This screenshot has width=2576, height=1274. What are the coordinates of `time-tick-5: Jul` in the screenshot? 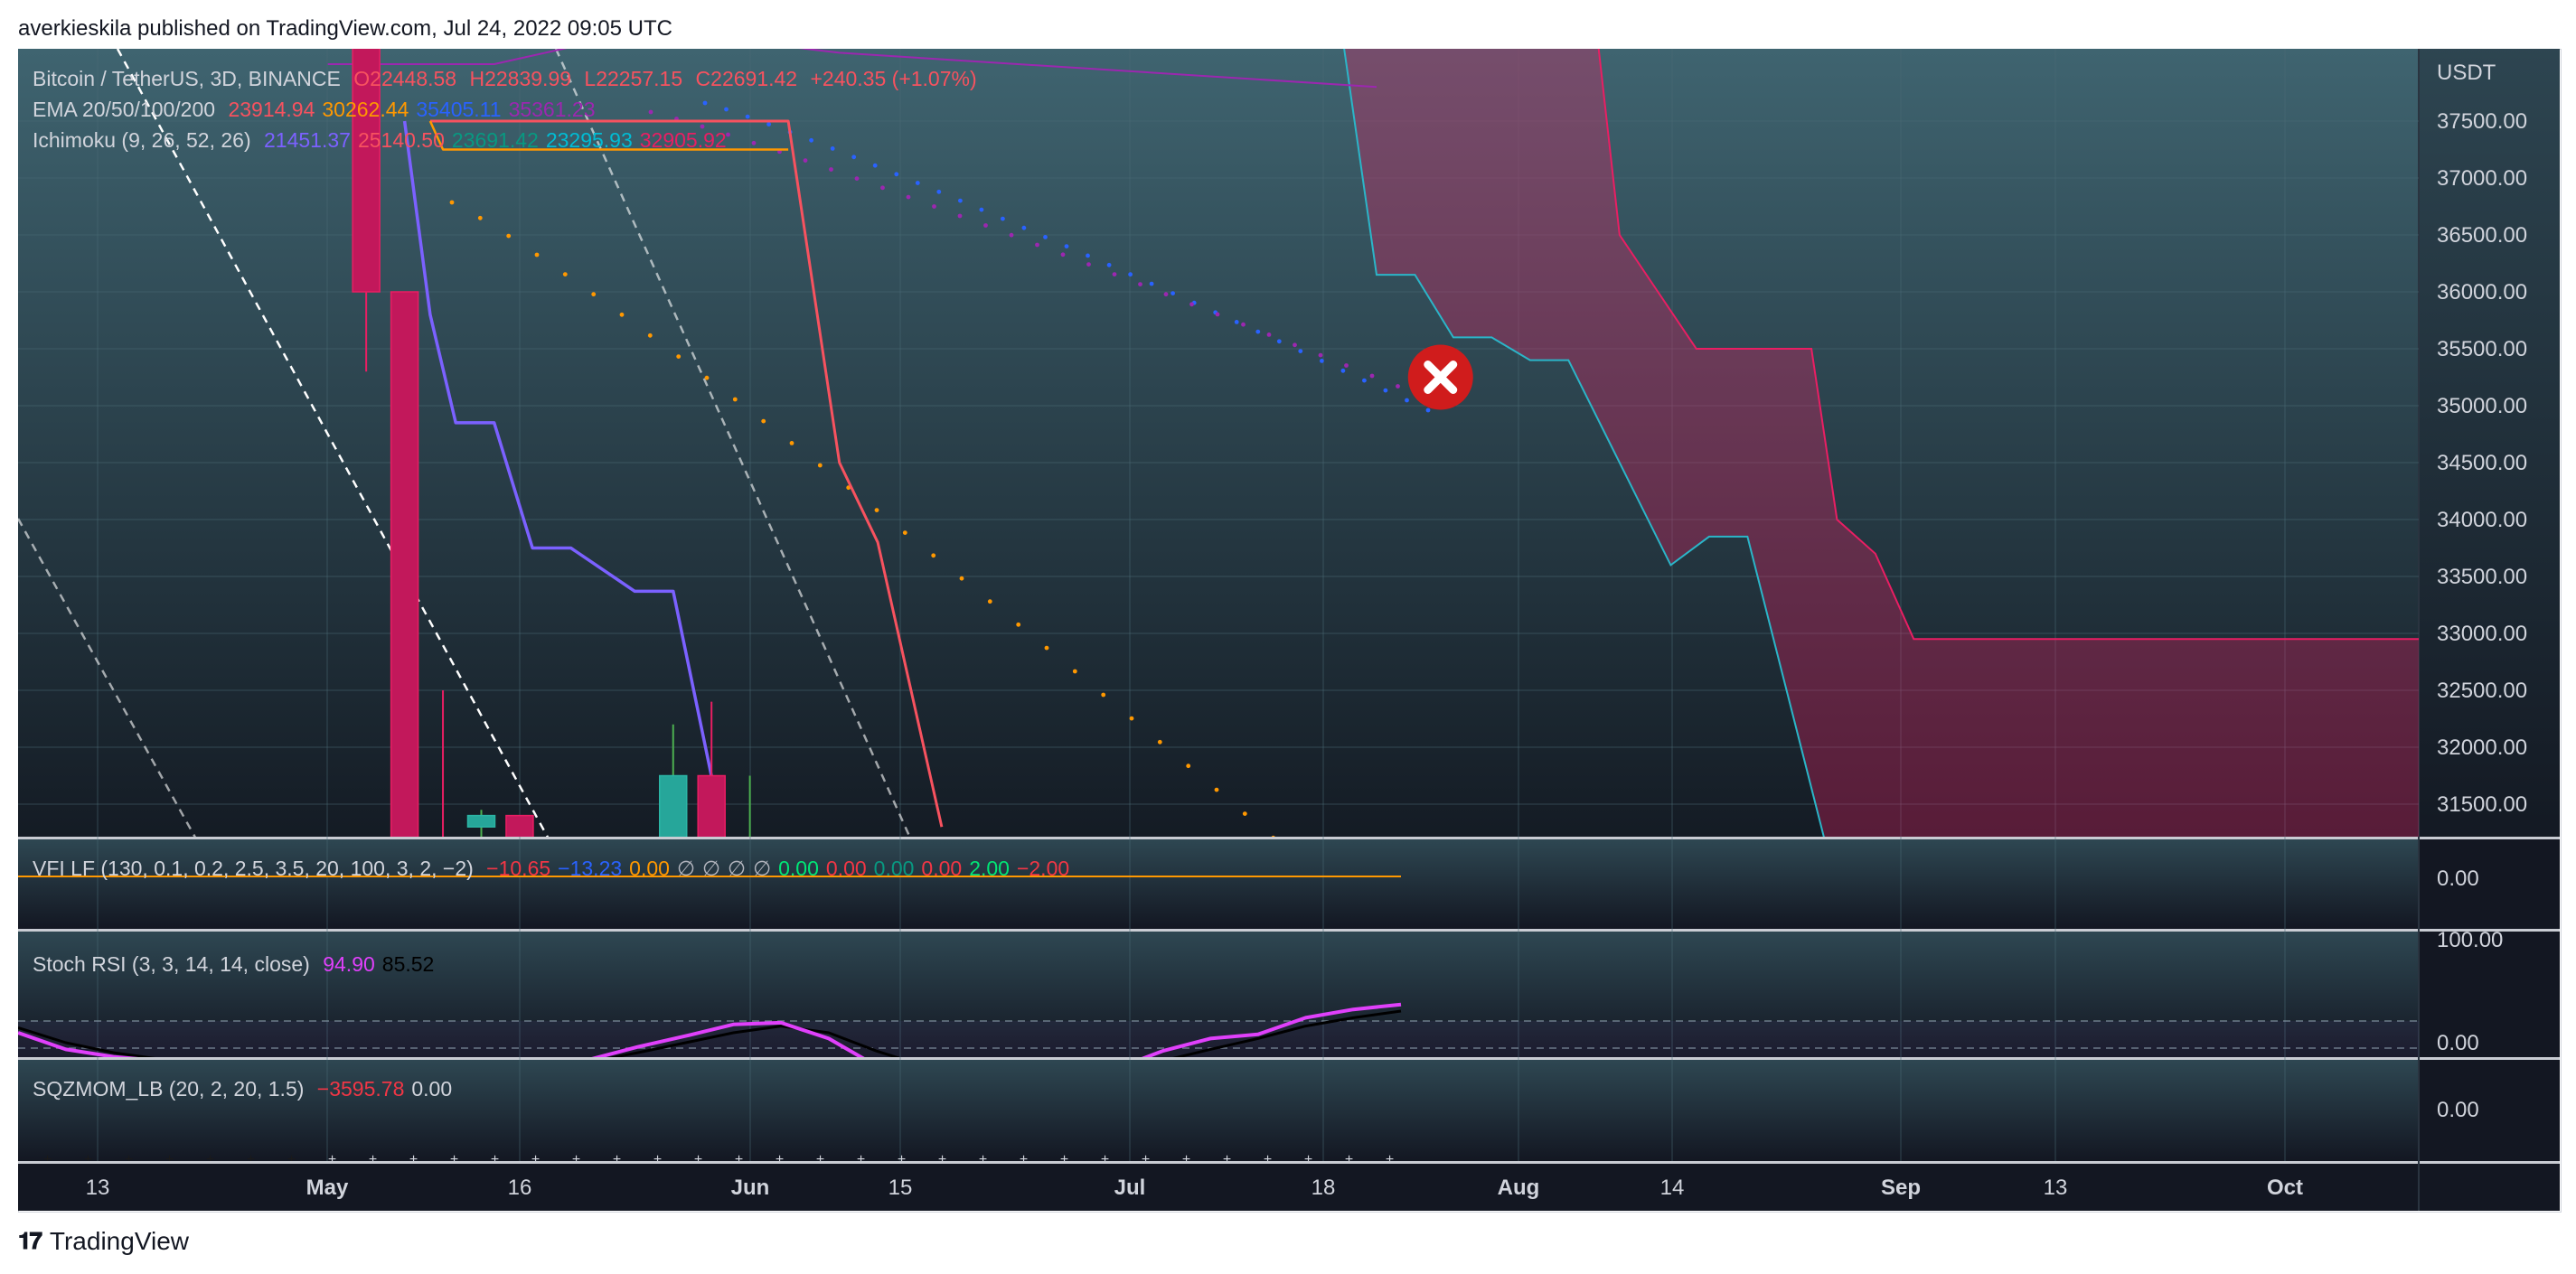 It's located at (1130, 1188).